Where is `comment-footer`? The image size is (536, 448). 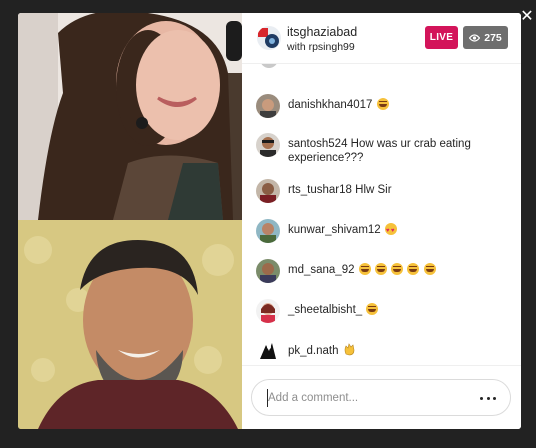 comment-footer is located at coordinates (381, 397).